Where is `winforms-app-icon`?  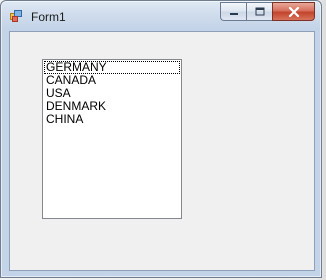 winforms-app-icon is located at coordinates (16, 16).